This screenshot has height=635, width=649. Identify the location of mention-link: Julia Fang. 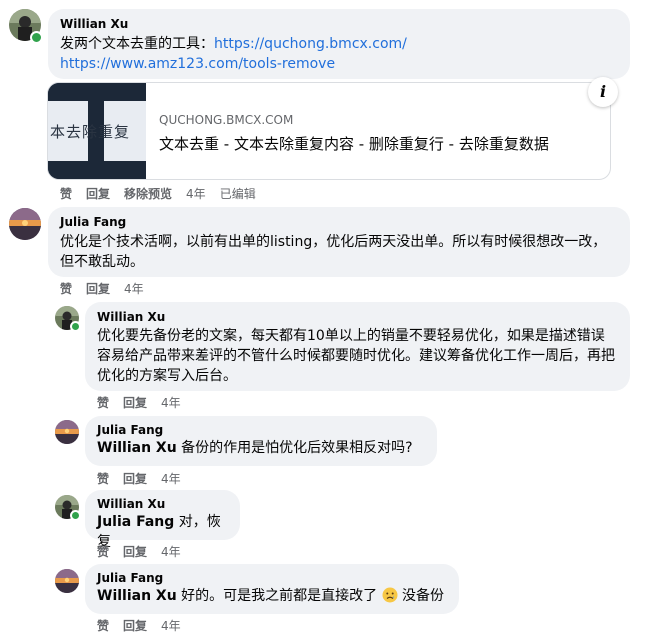
(135, 522).